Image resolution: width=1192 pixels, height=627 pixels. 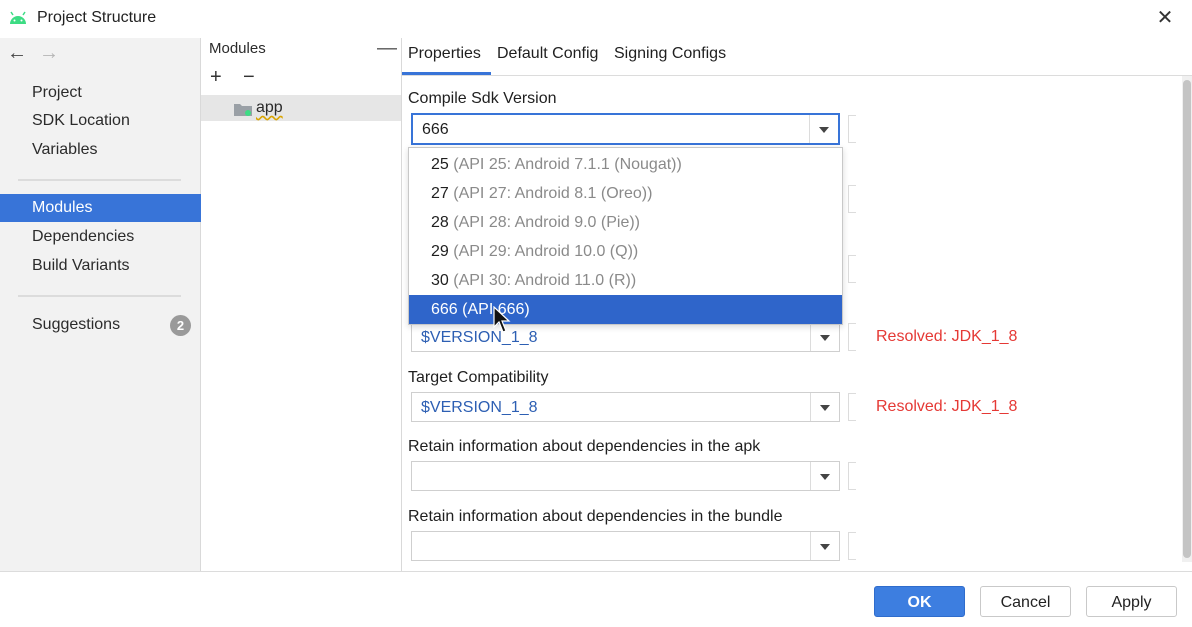 I want to click on source-compat-combobox: $VERSION_1_8, so click(x=625, y=337).